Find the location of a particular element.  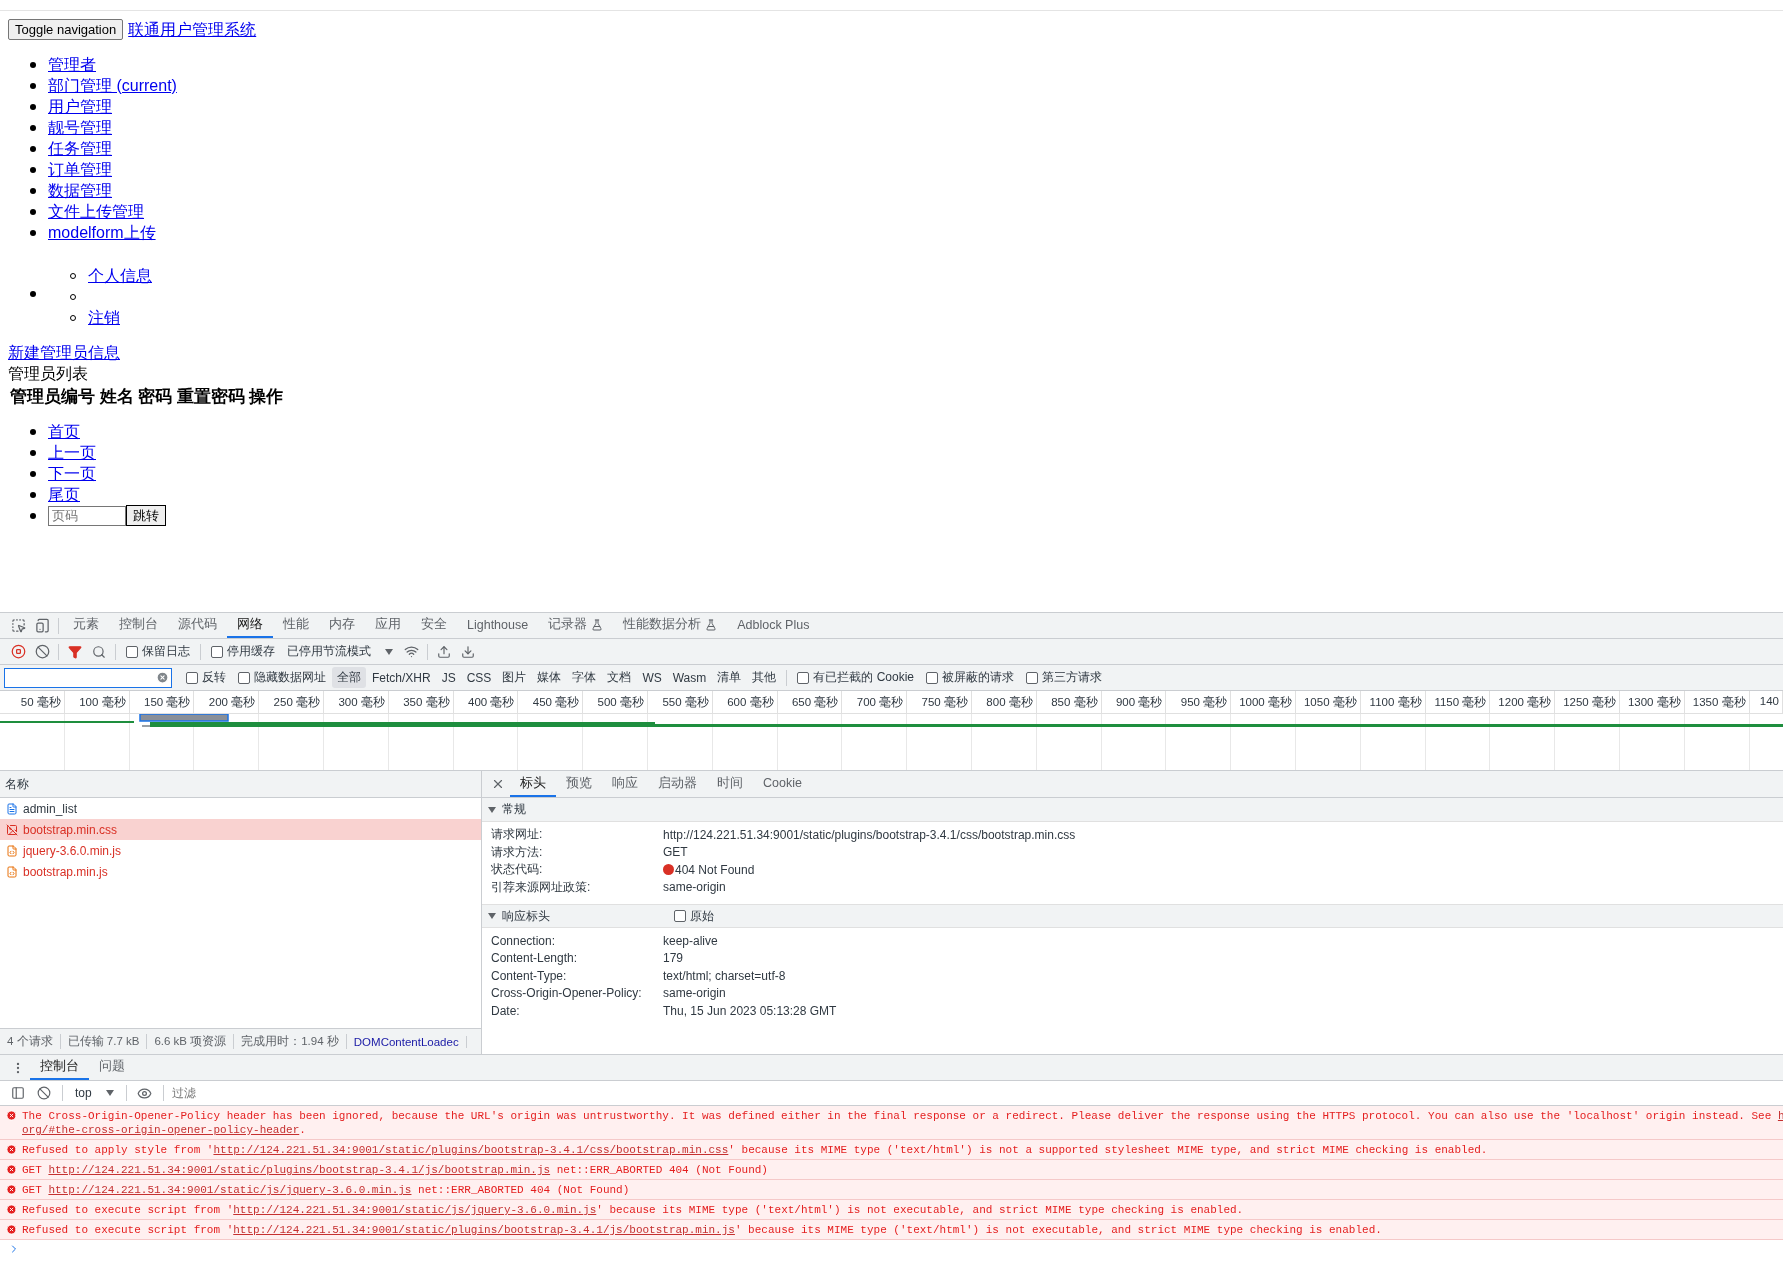

nav-link: 订单管理 is located at coordinates (80, 169).